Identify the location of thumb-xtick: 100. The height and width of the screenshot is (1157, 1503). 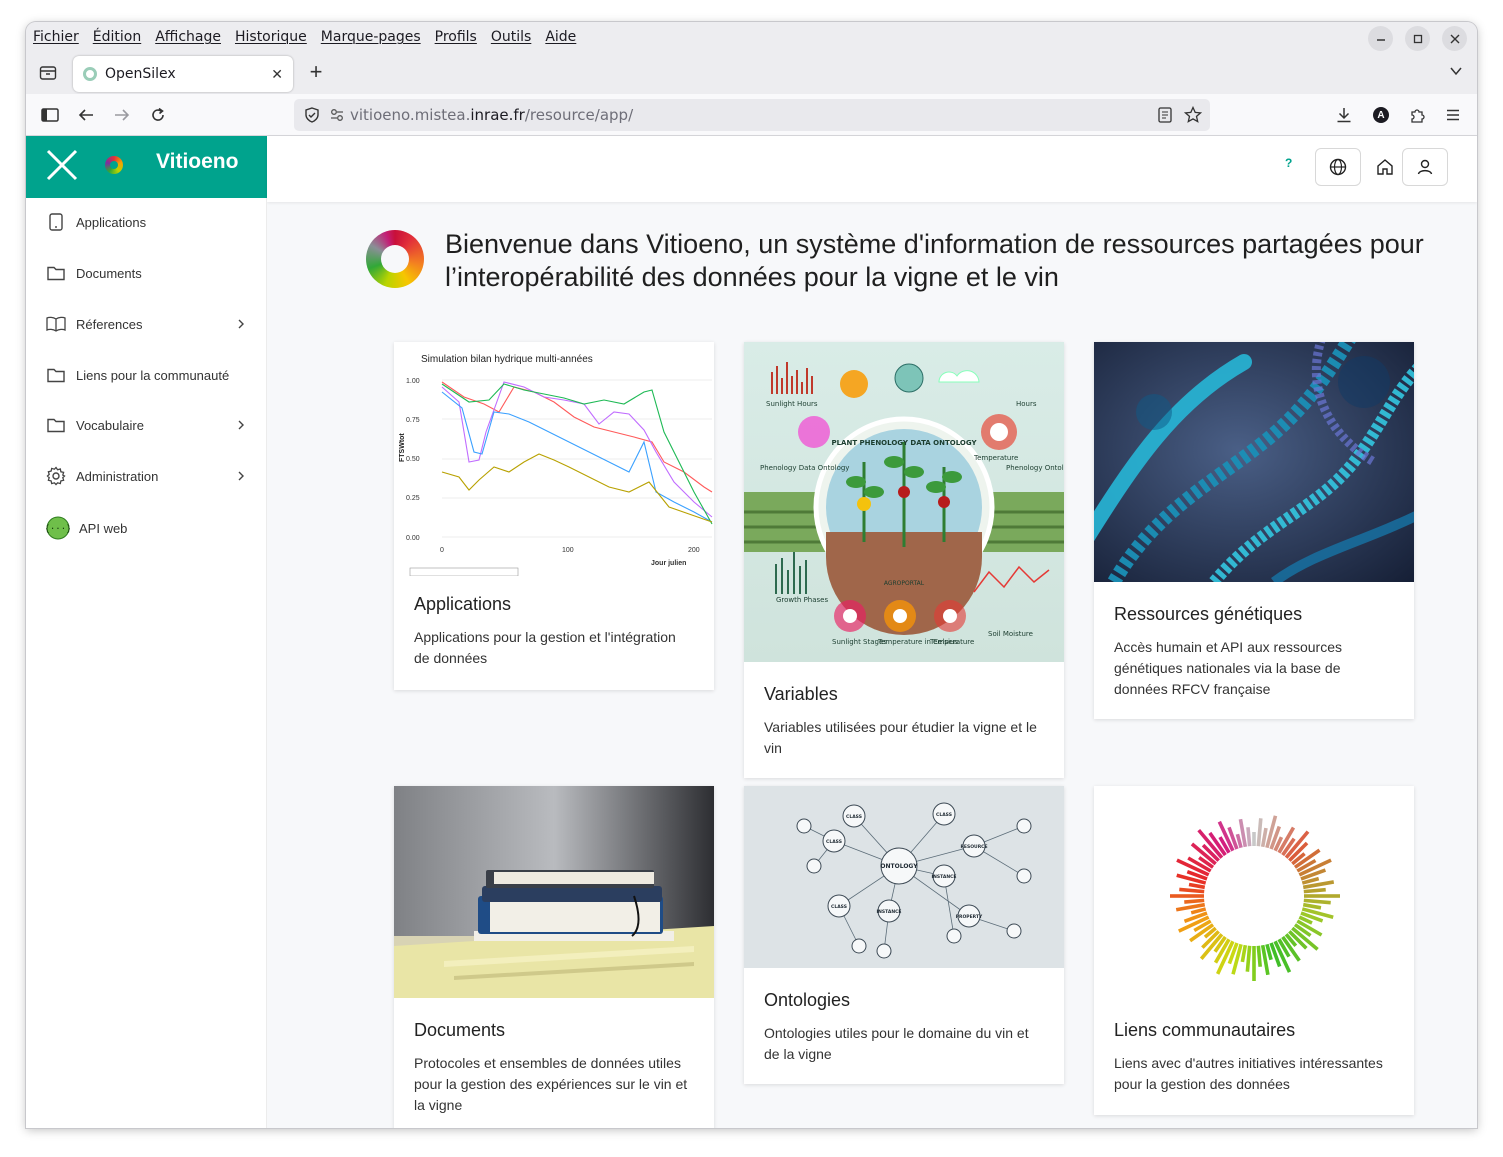
(568, 550).